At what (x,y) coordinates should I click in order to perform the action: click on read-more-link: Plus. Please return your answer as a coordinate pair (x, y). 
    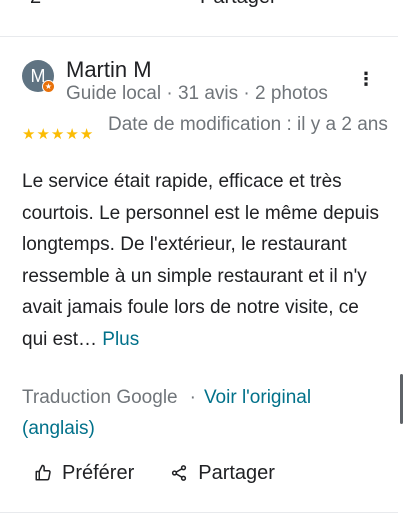
    Looking at the image, I should click on (120, 339).